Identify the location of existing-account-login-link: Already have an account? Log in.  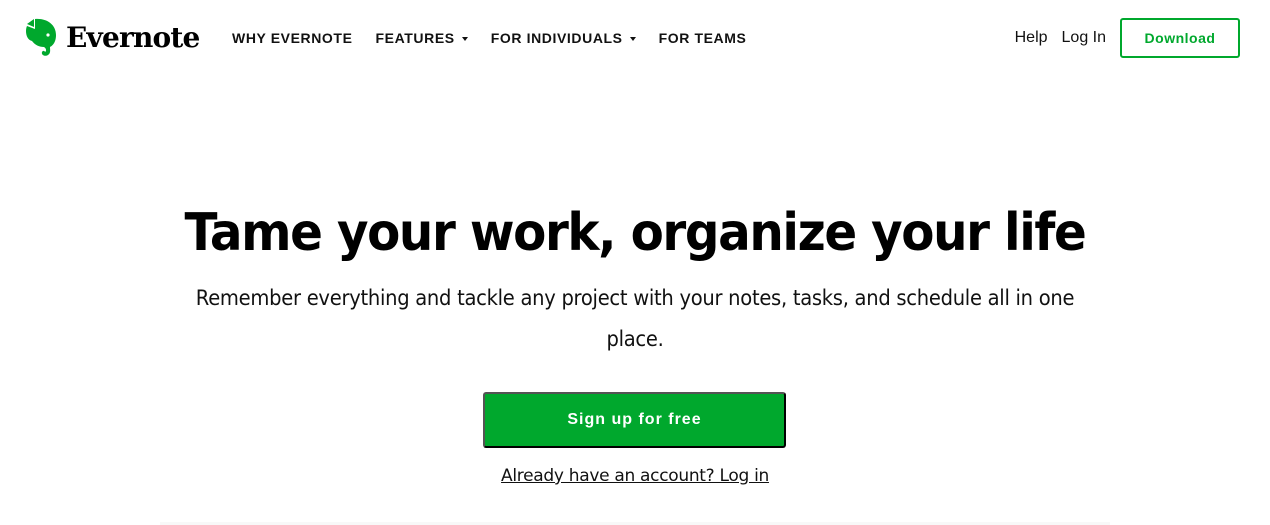
(635, 476).